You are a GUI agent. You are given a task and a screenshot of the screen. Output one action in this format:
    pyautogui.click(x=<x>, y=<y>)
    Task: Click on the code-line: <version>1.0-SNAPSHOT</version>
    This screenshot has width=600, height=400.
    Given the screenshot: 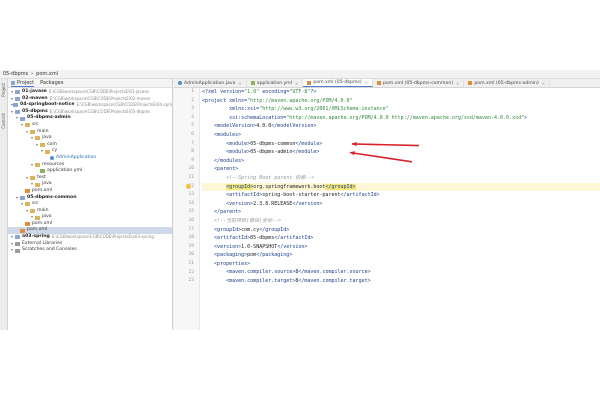 What is the action you would take?
    pyautogui.click(x=401, y=247)
    